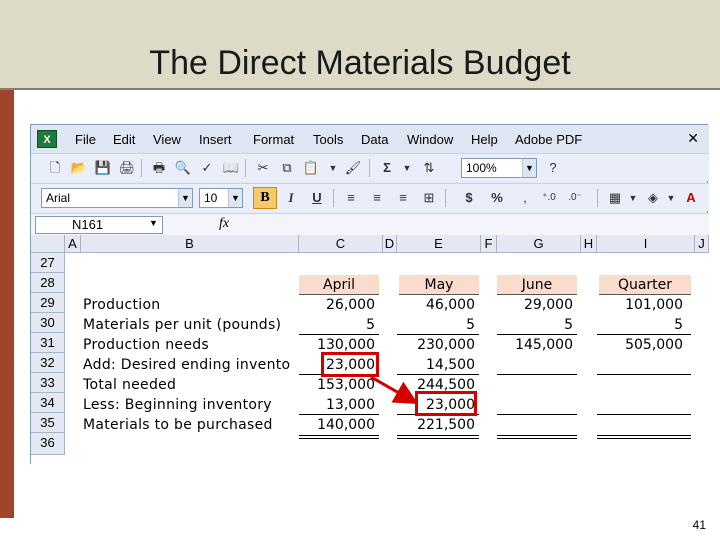 This screenshot has width=720, height=540. I want to click on menu-help: Help, so click(484, 139).